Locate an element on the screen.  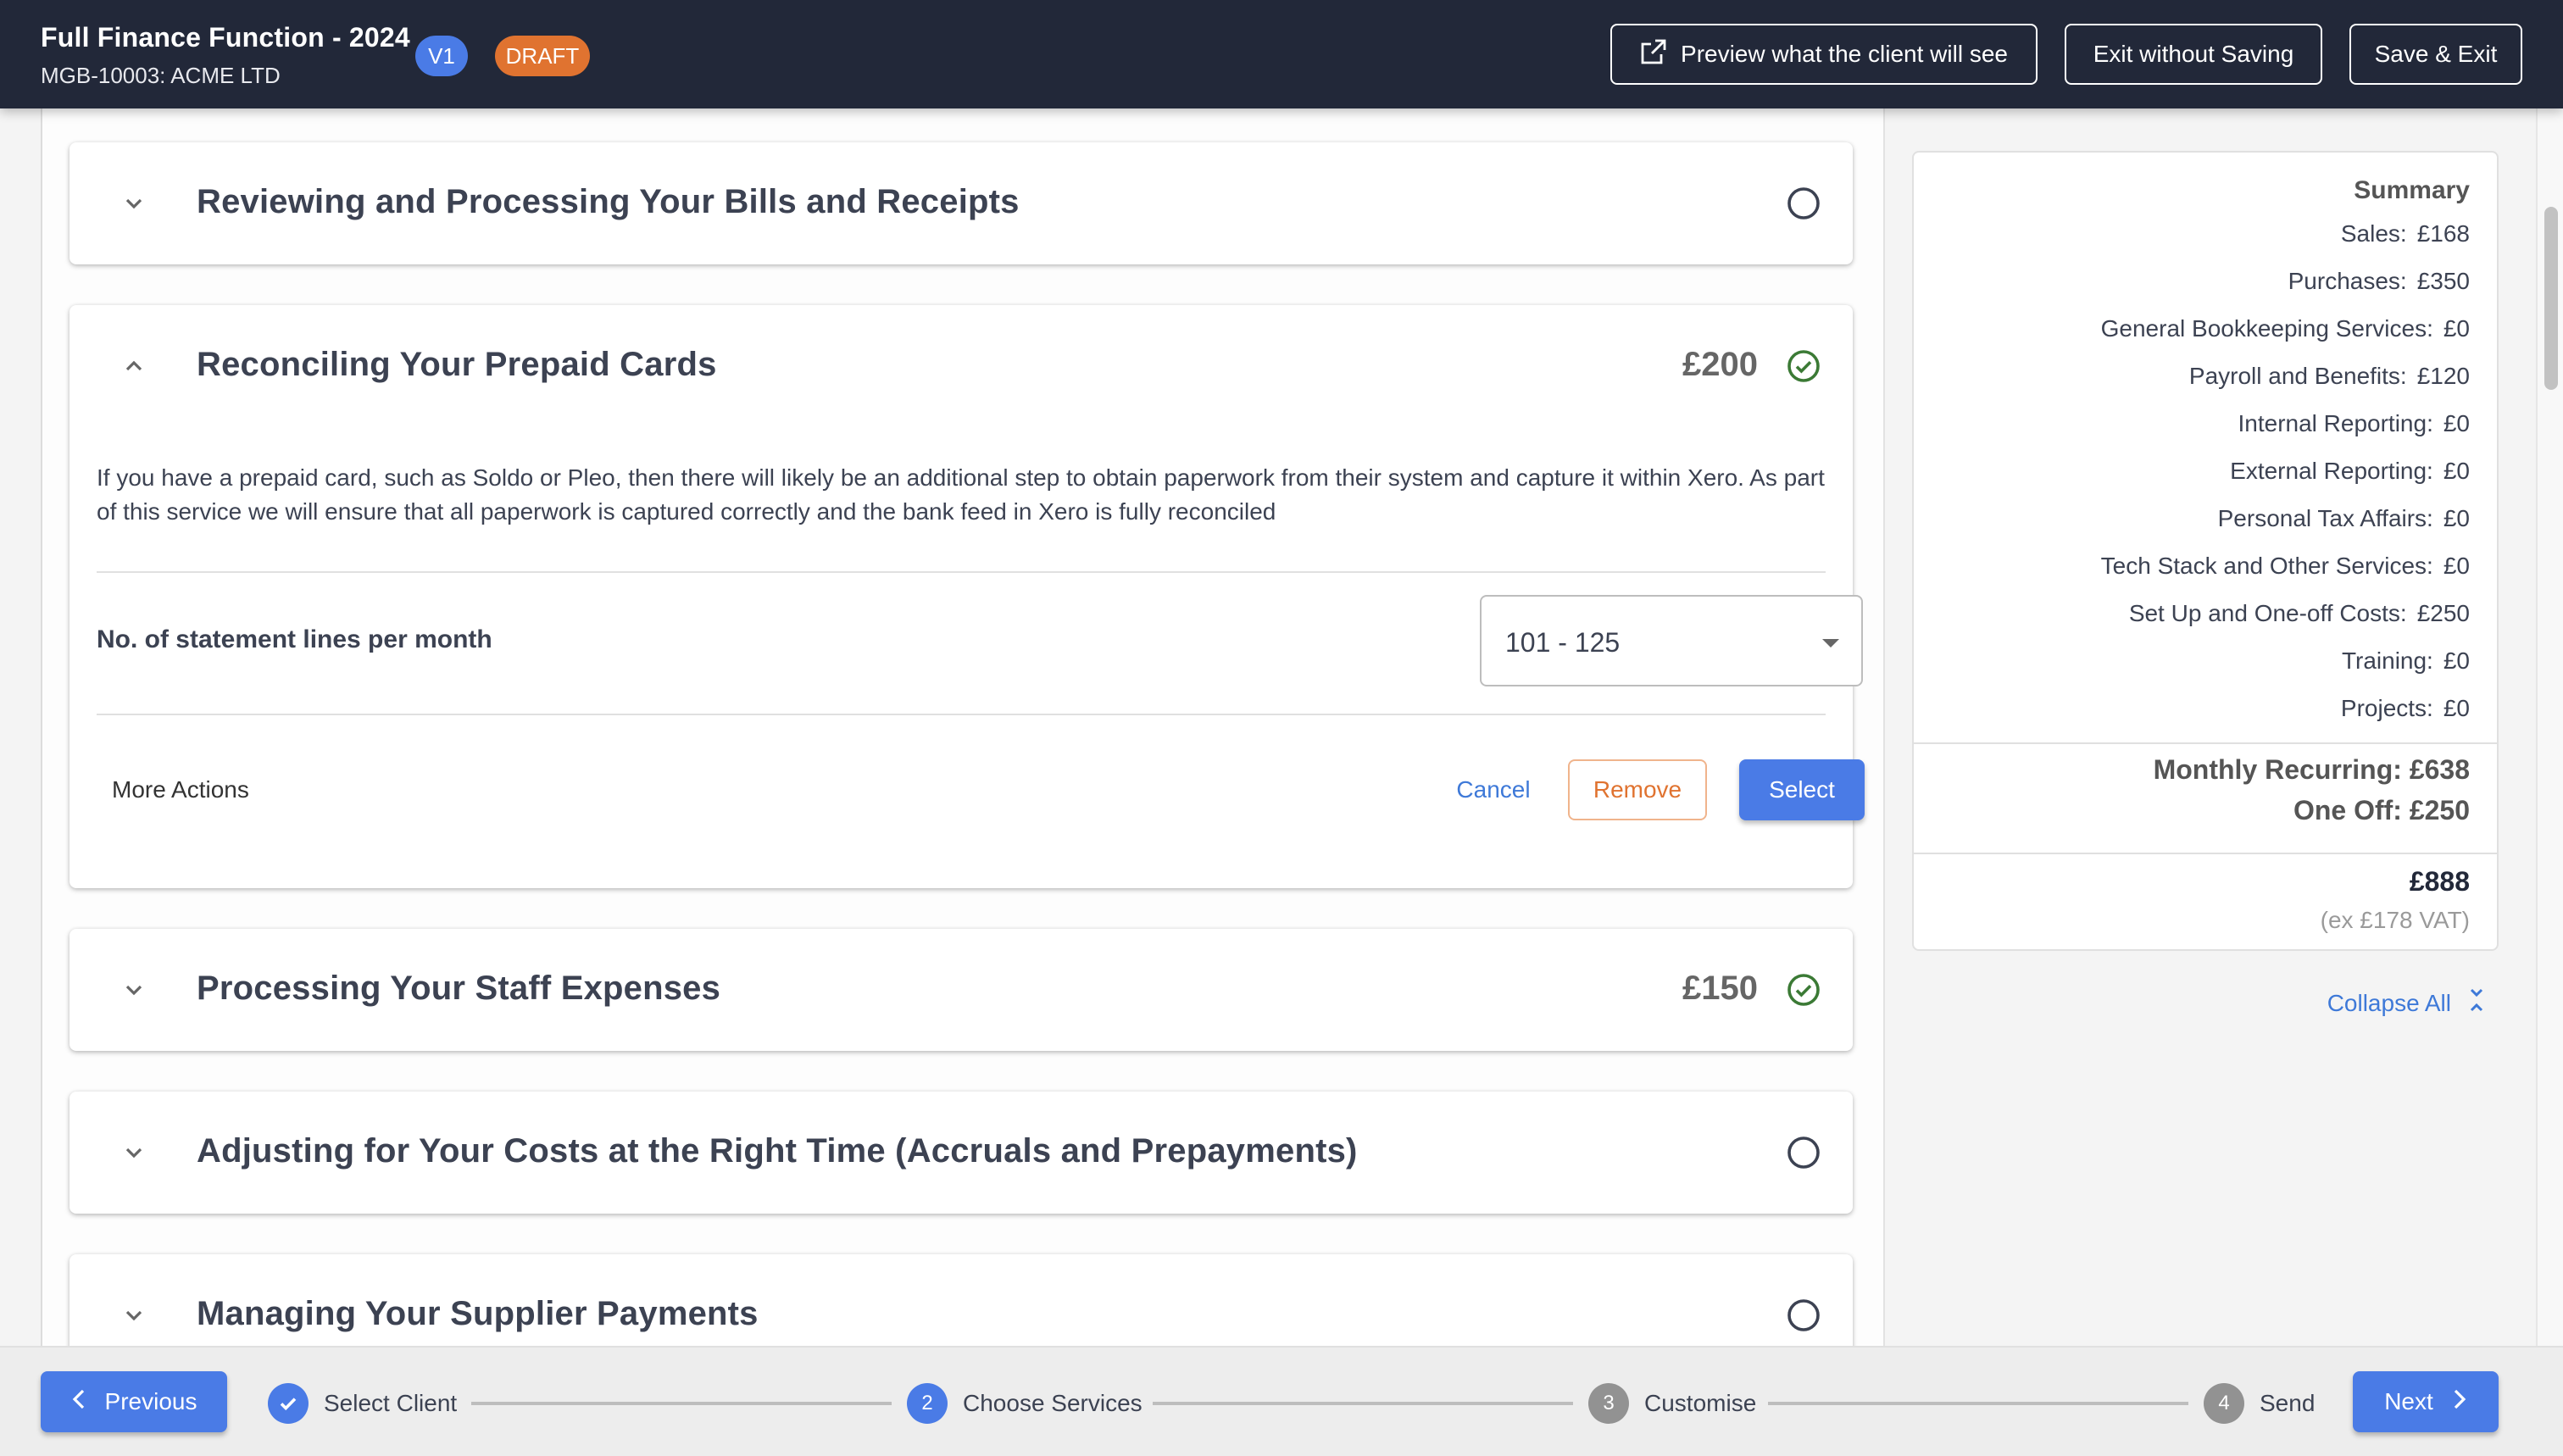
scrollbar is located at coordinates (2549, 727).